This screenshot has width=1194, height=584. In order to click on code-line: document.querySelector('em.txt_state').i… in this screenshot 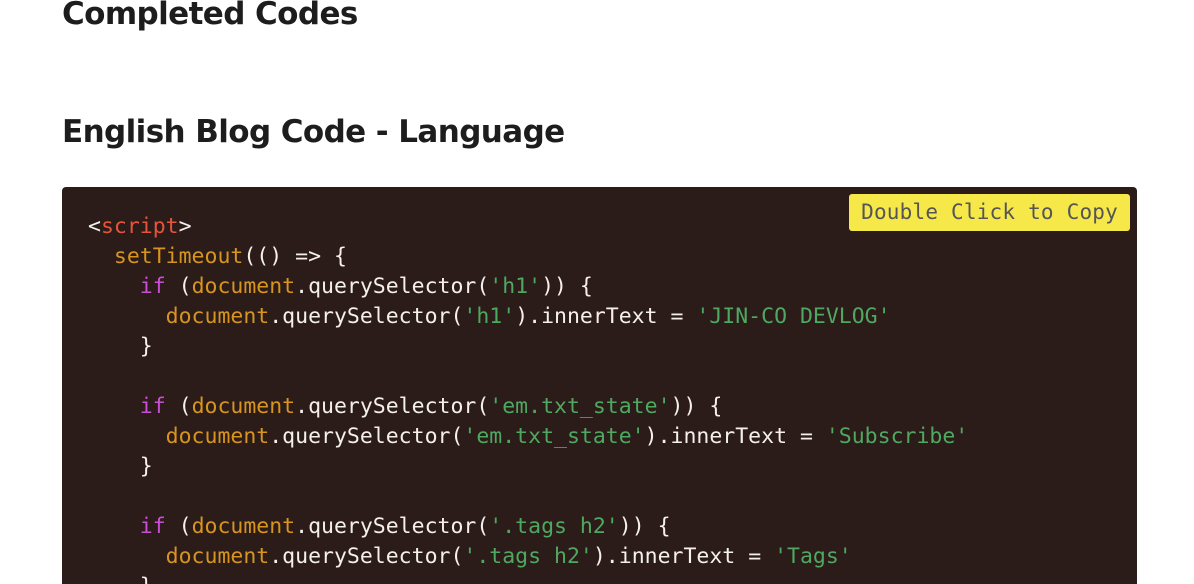, I will do `click(528, 437)`.